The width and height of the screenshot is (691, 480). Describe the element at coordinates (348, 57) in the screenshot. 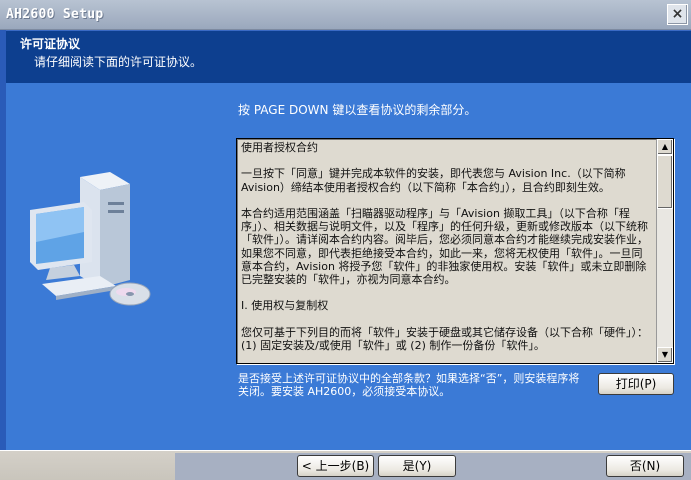

I see `header-banner: 许可证协议 请仔细阅读下面的许可证协议。` at that location.